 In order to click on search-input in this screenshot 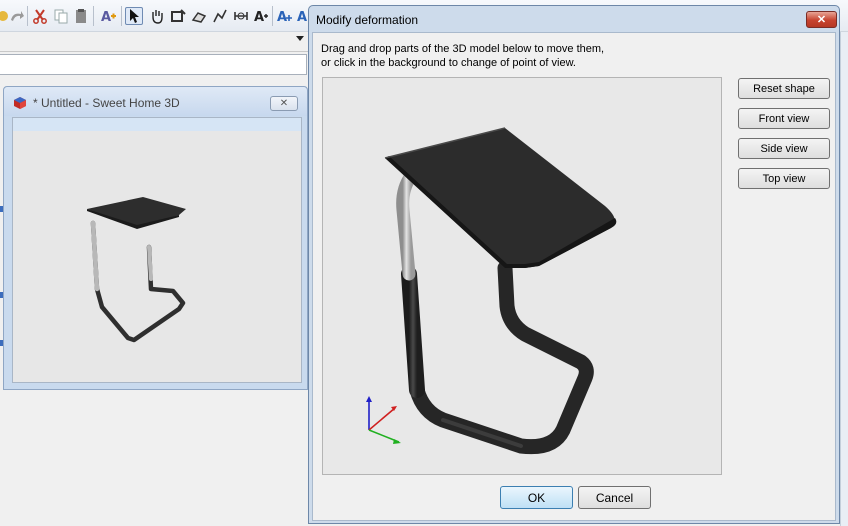, I will do `click(153, 64)`.